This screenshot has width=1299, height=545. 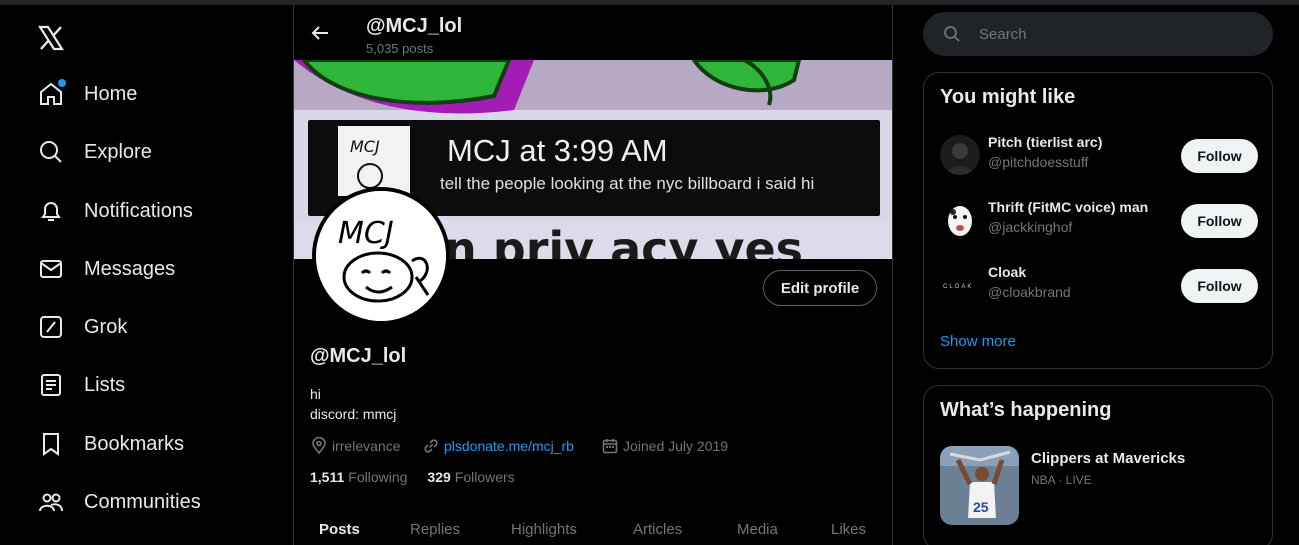 What do you see at coordinates (1026, 410) in the screenshot?
I see `card-title: What’s happening` at bounding box center [1026, 410].